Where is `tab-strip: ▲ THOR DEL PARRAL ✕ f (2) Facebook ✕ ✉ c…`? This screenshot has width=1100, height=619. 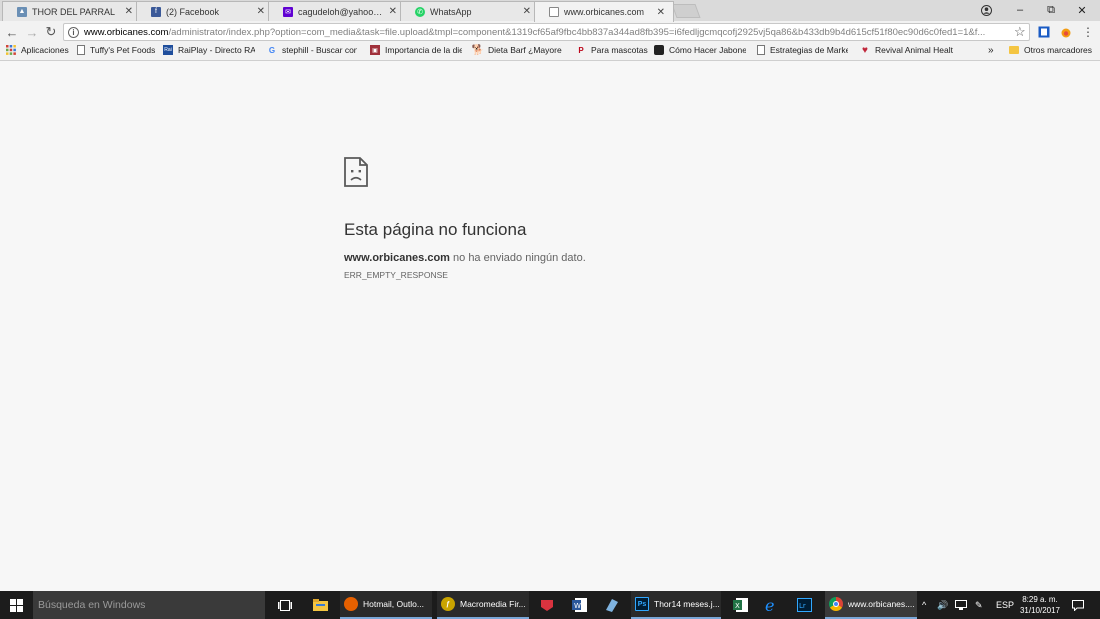
tab-strip: ▲ THOR DEL PARRAL ✕ f (2) Facebook ✕ ✉ c… is located at coordinates (550, 11).